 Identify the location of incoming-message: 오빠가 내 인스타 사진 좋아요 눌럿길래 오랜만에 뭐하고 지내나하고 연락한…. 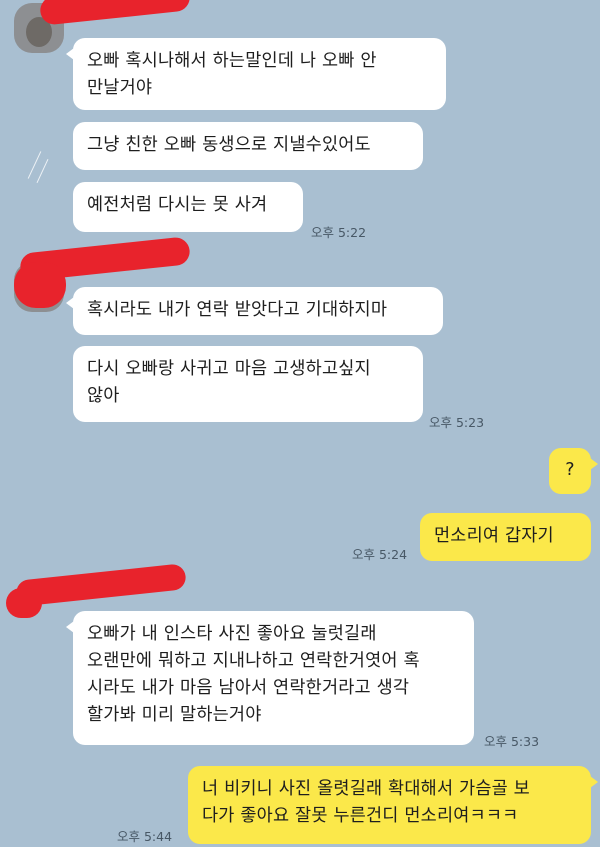
(270, 678).